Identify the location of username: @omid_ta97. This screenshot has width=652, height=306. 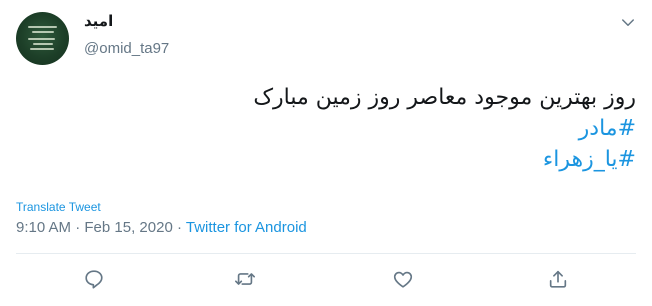
(126, 48).